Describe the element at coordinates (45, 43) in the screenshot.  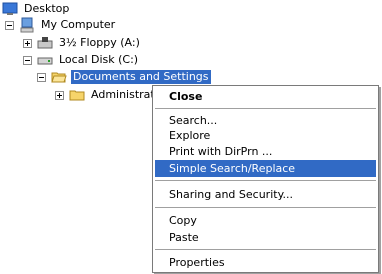
I see `floppy-drive-icon` at that location.